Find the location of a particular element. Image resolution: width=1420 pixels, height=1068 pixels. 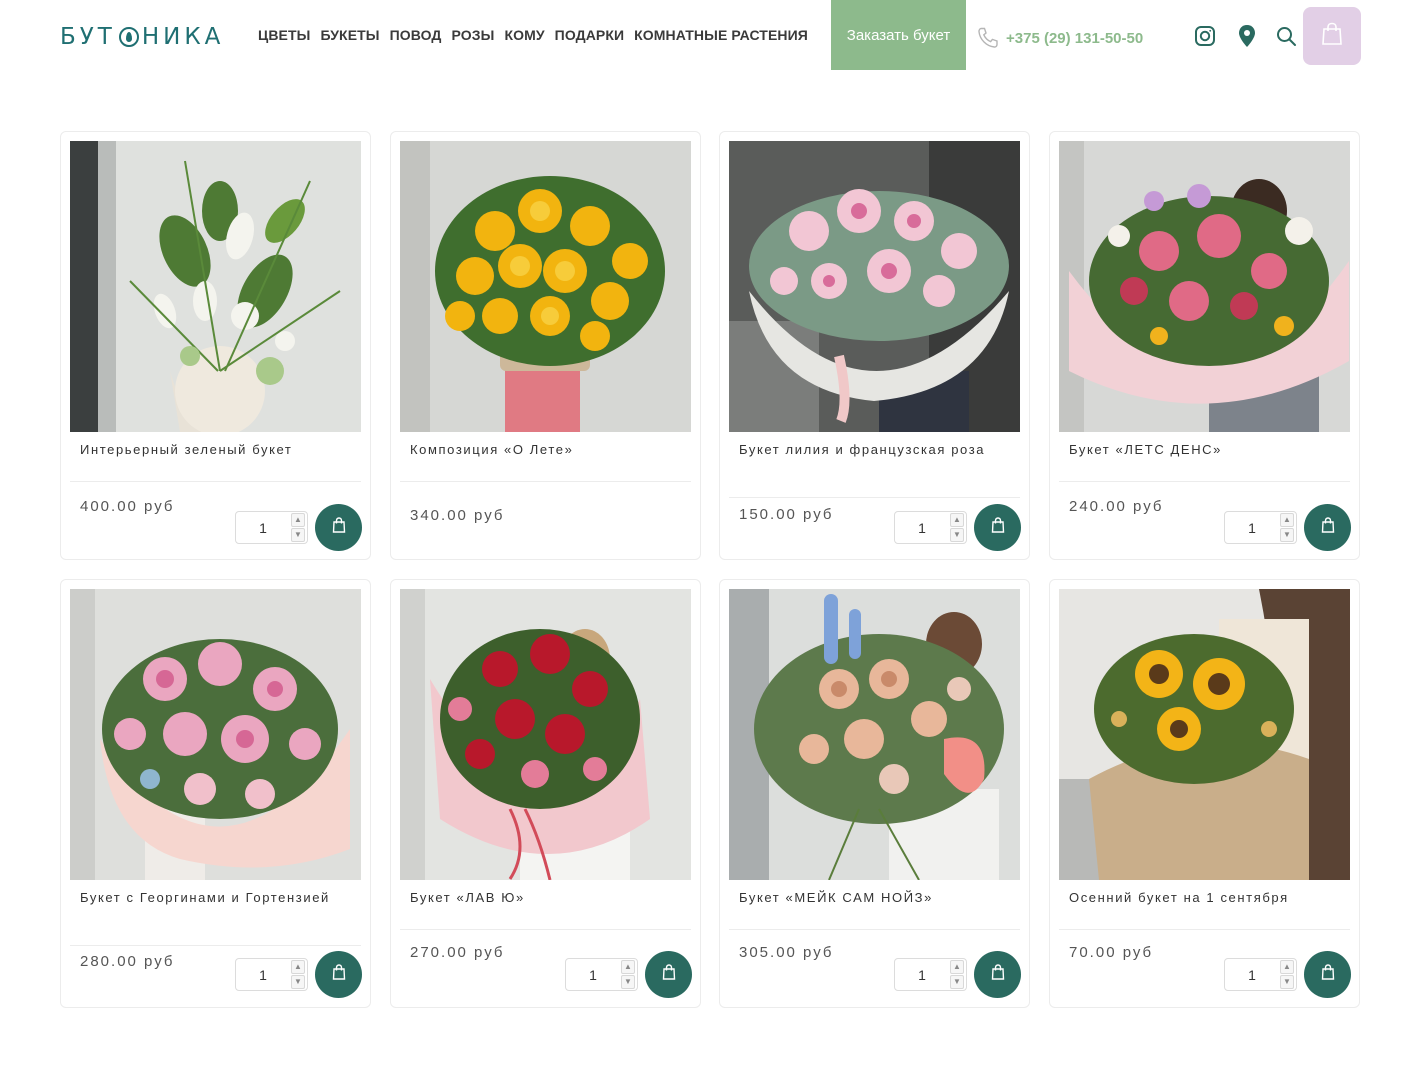

phone-icon is located at coordinates (988, 38).